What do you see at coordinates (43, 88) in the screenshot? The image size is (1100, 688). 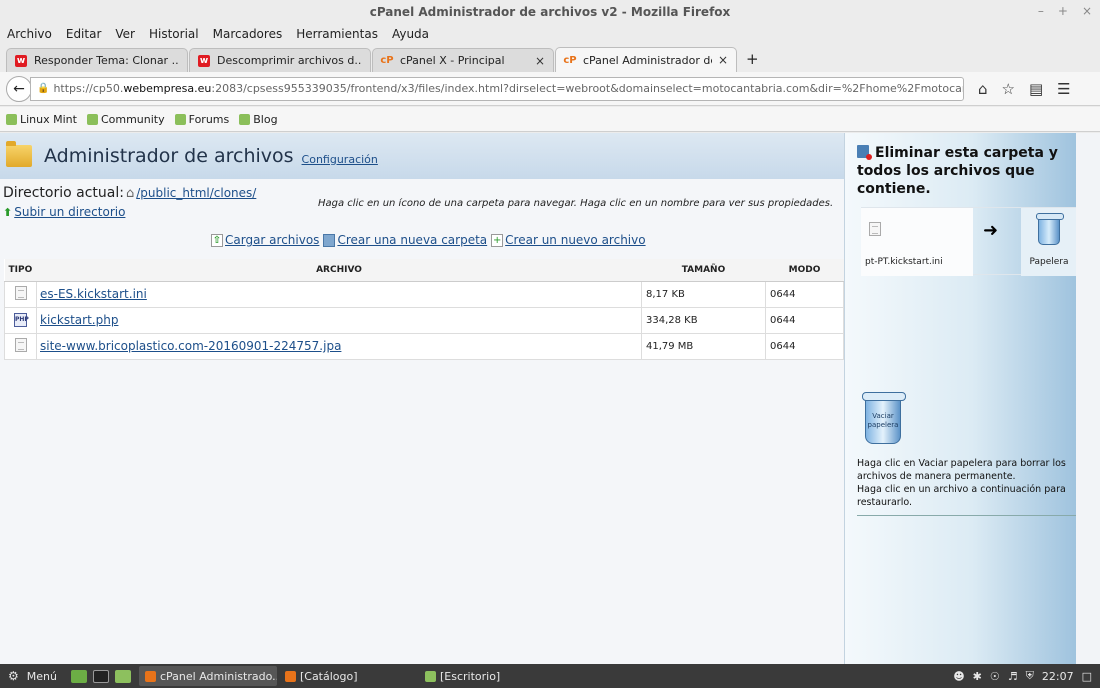 I see `lock-icon: 🔒` at bounding box center [43, 88].